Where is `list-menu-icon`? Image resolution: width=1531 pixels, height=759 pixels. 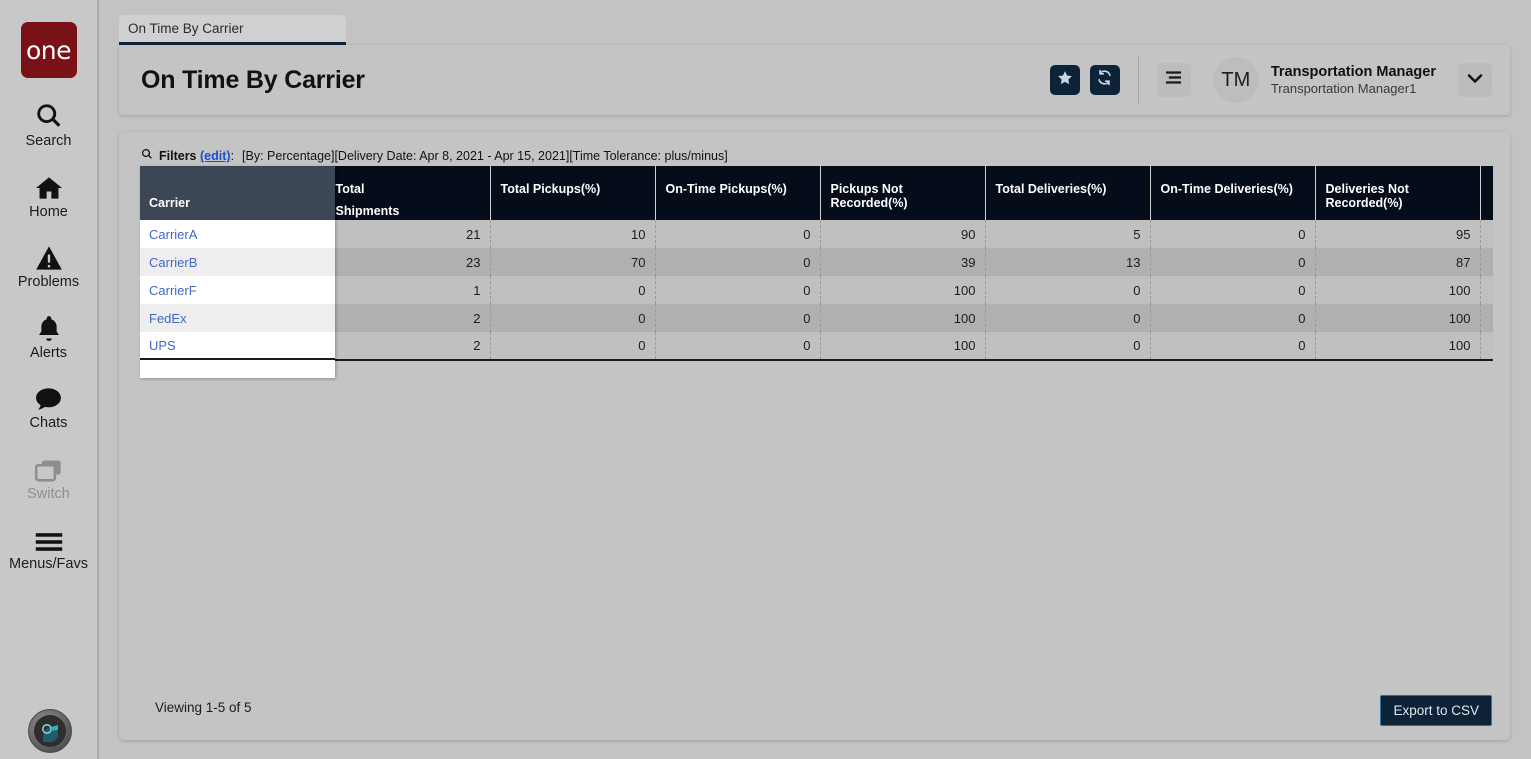
list-menu-icon is located at coordinates (1173, 80).